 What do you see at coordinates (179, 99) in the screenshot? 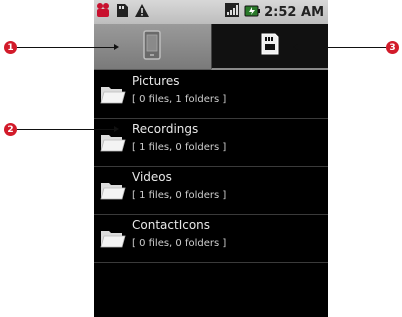
I see `folder-info: [ 0 files, 1 folders ]` at bounding box center [179, 99].